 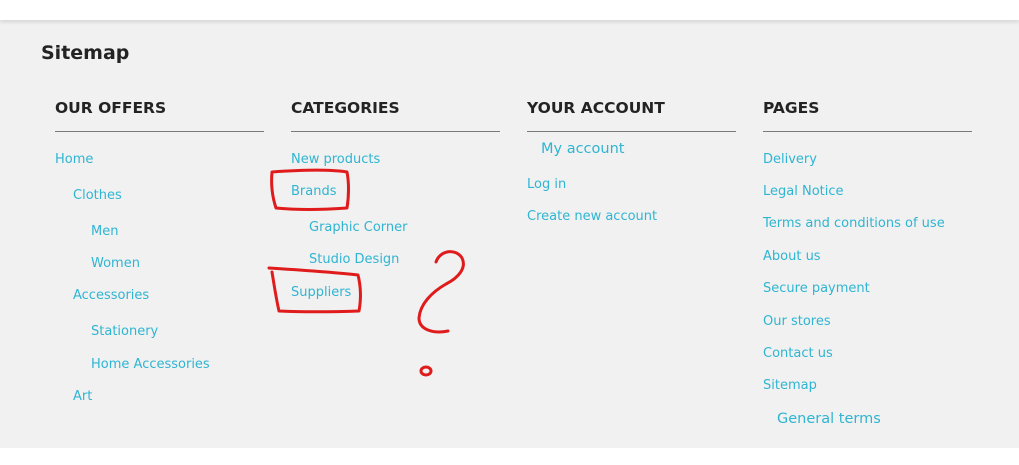 I want to click on link-secure-payment: Secure payment, so click(x=816, y=289).